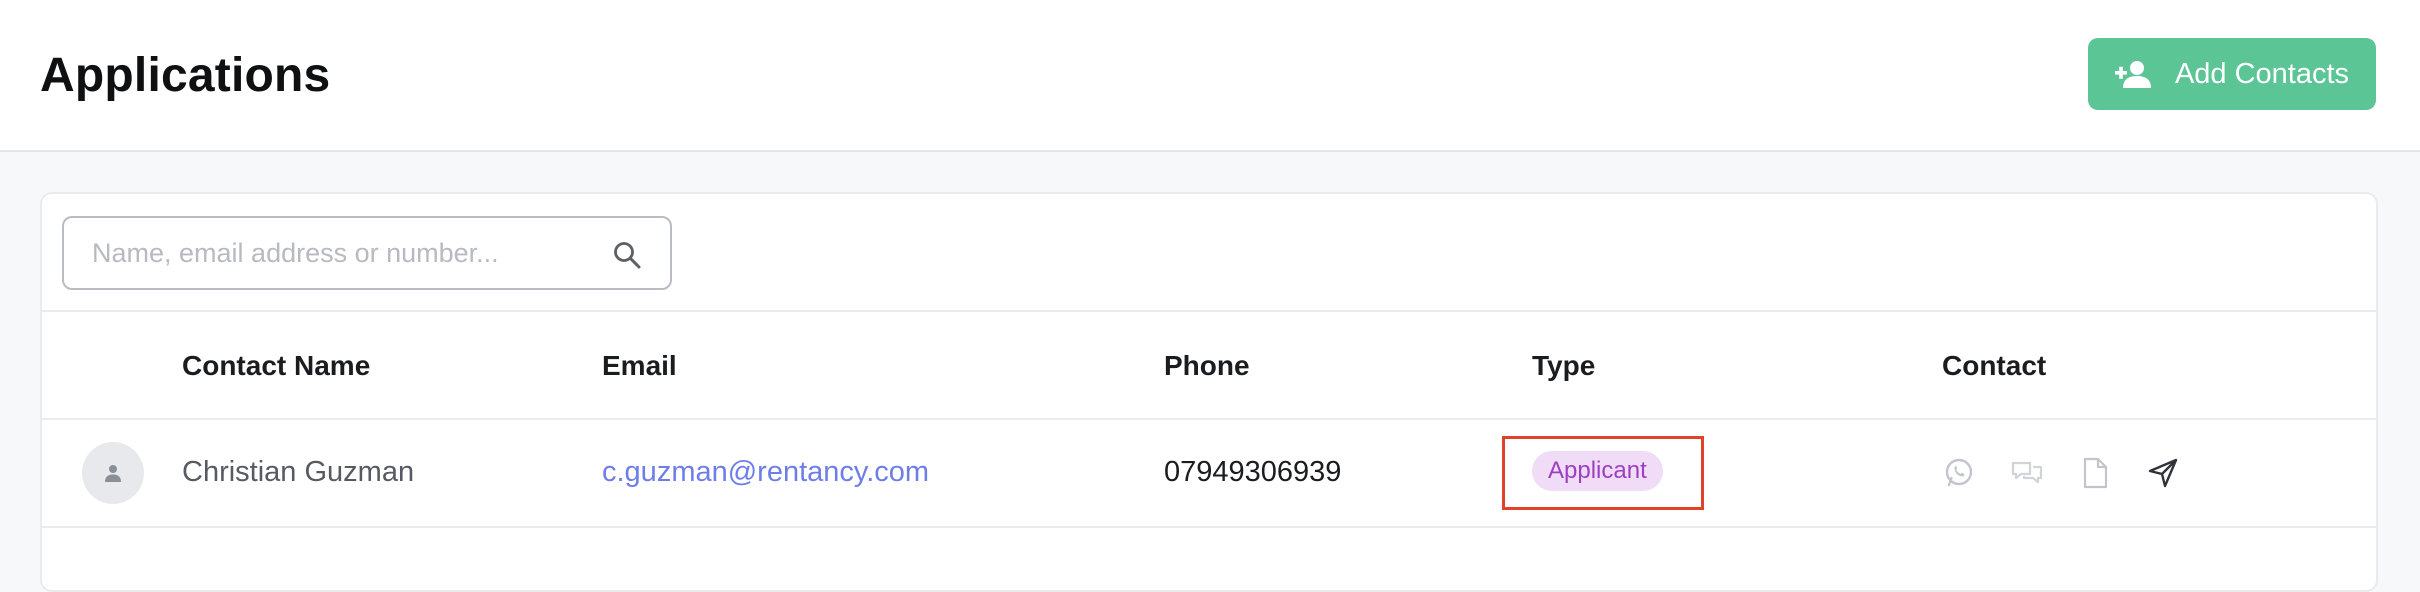 This screenshot has height=592, width=2420. I want to click on email-link: c.guzman@rentancy.com, so click(765, 472).